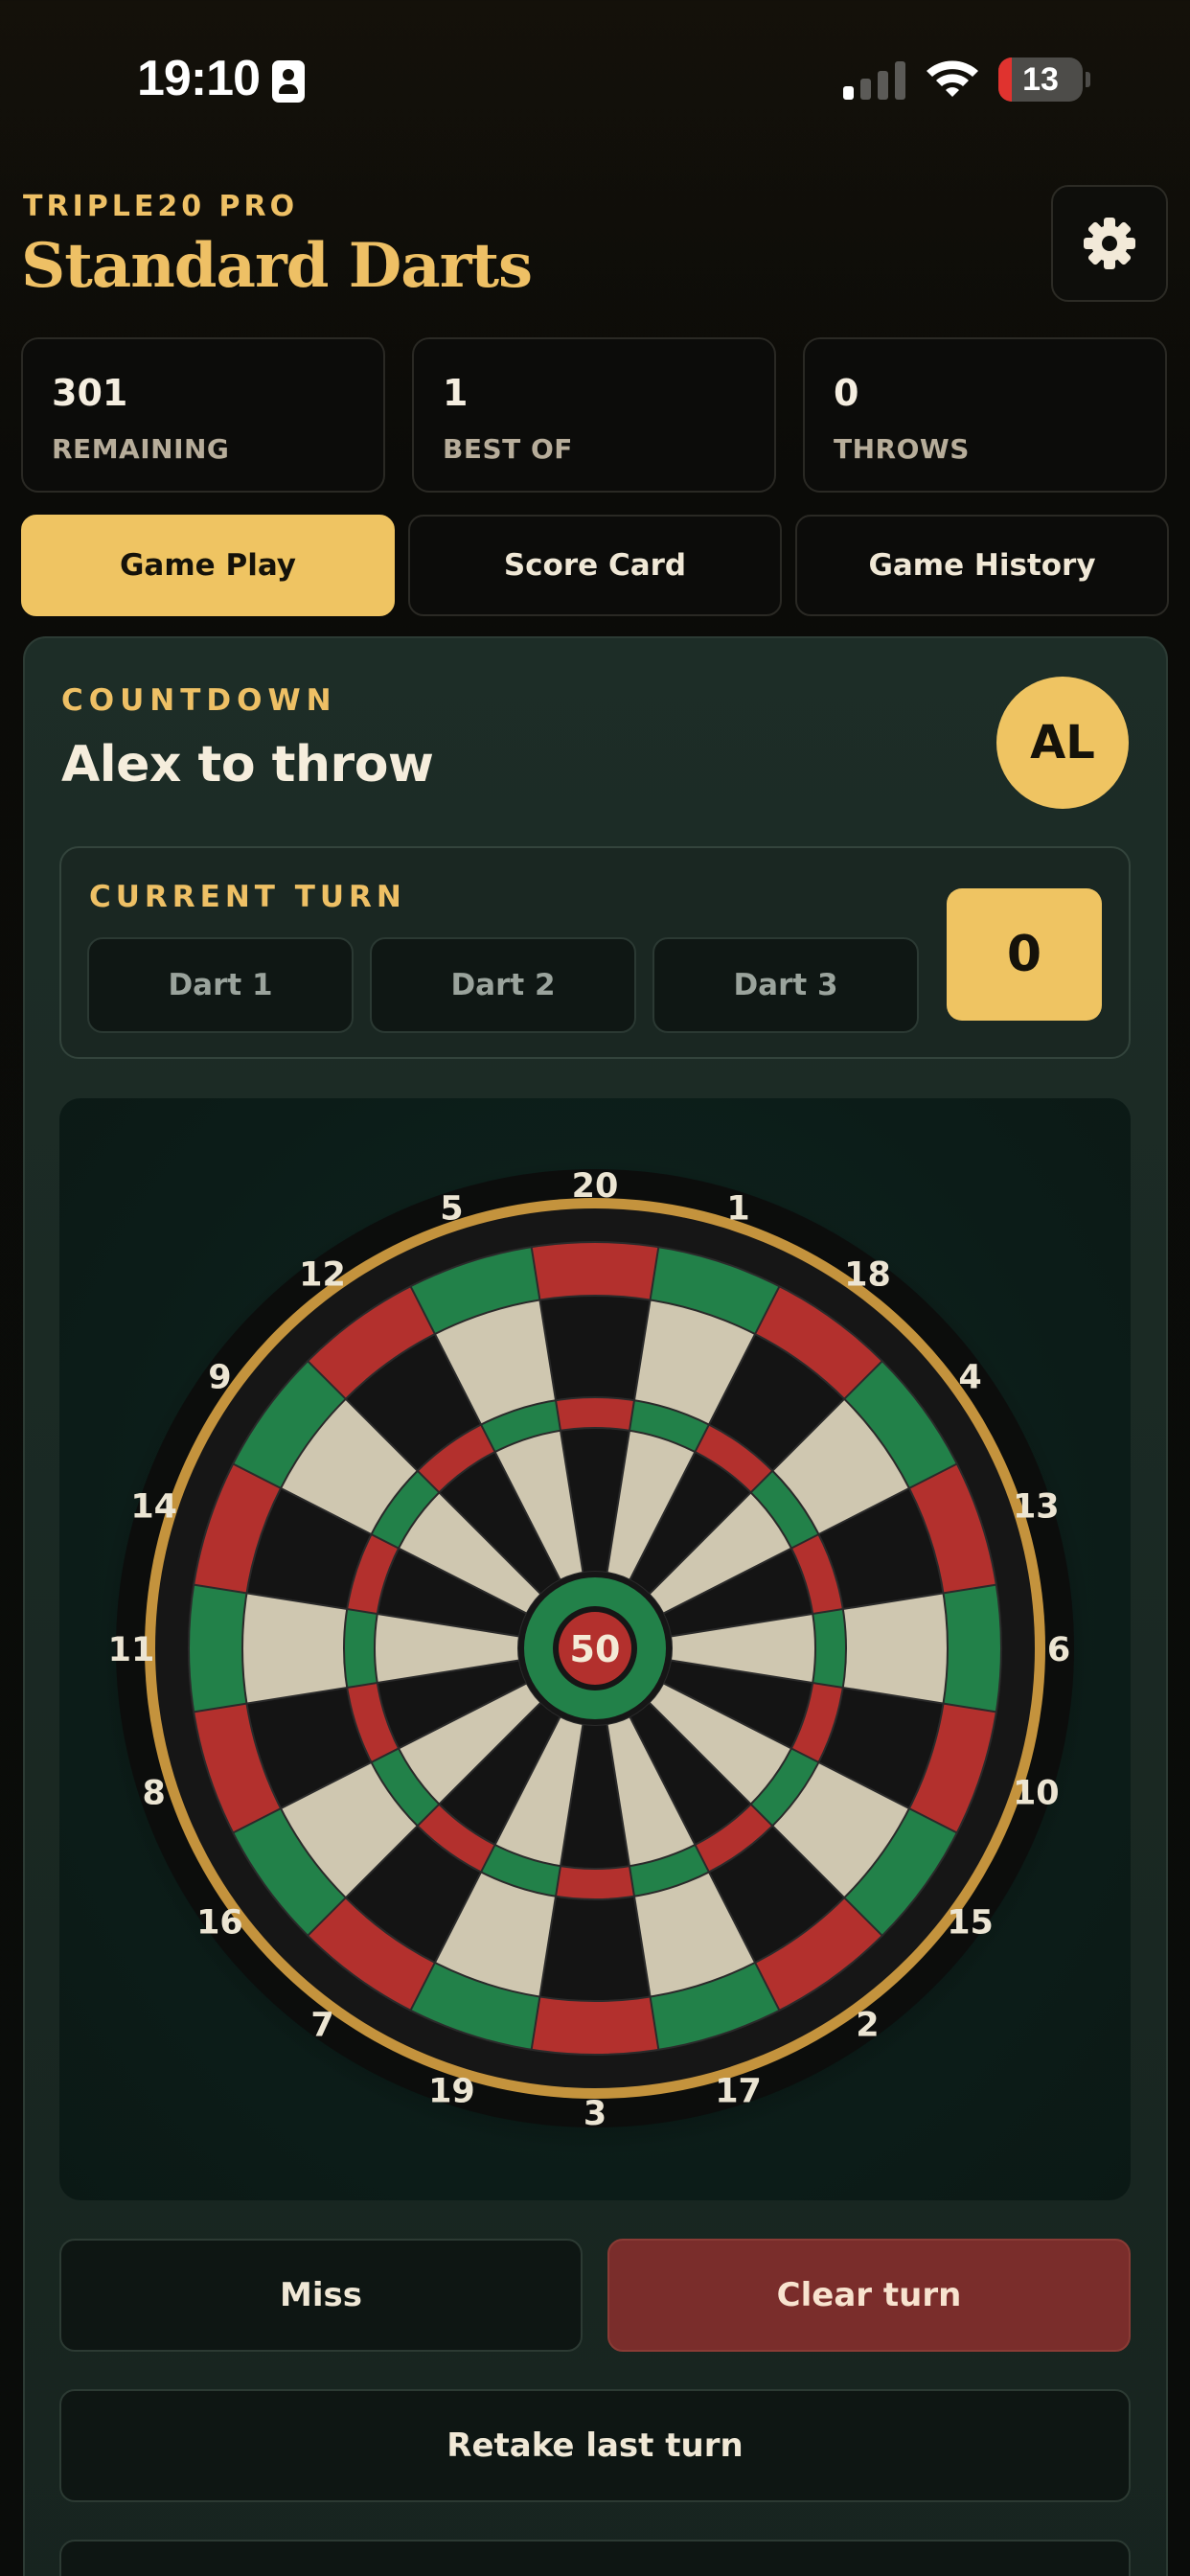 The height and width of the screenshot is (2576, 1190). I want to click on tab-game-play: Game Play, so click(208, 565).